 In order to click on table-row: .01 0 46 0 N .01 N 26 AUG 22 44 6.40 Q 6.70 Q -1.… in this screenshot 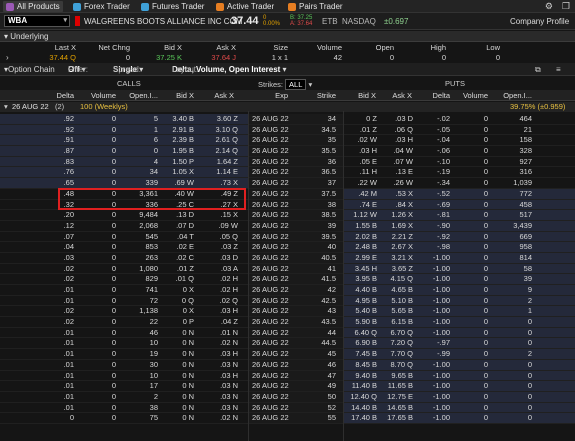, I will do `click(287, 333)`.